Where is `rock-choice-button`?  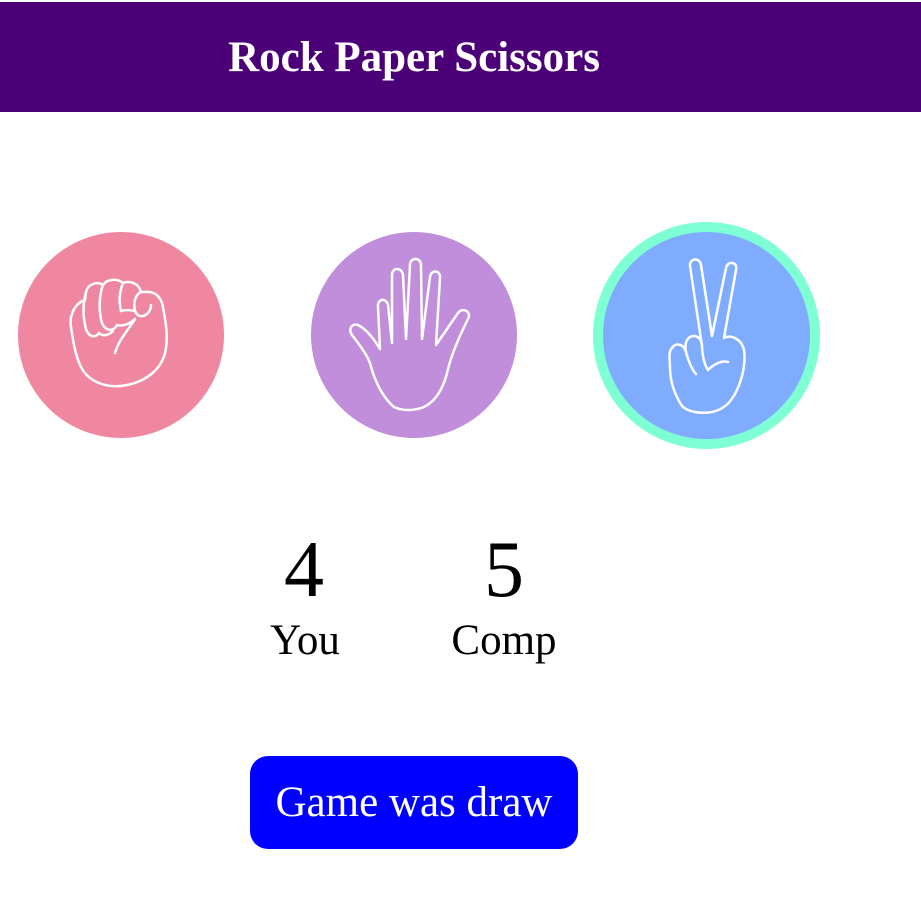
rock-choice-button is located at coordinates (121, 335).